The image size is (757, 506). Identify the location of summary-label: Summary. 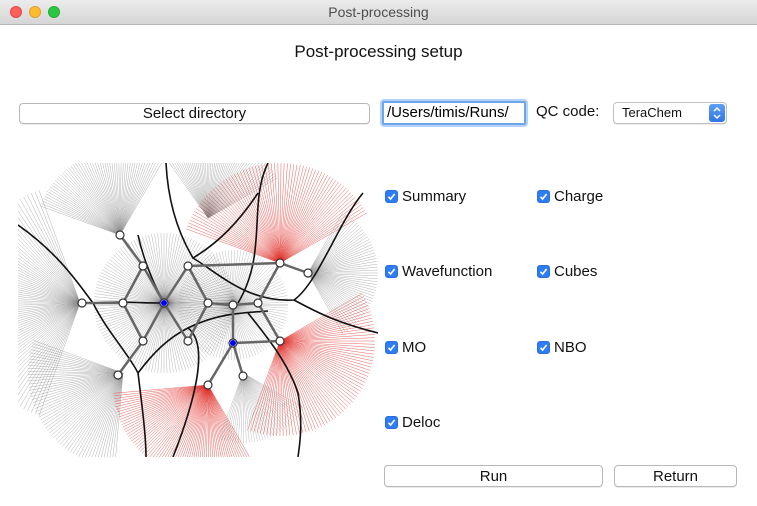
(434, 196).